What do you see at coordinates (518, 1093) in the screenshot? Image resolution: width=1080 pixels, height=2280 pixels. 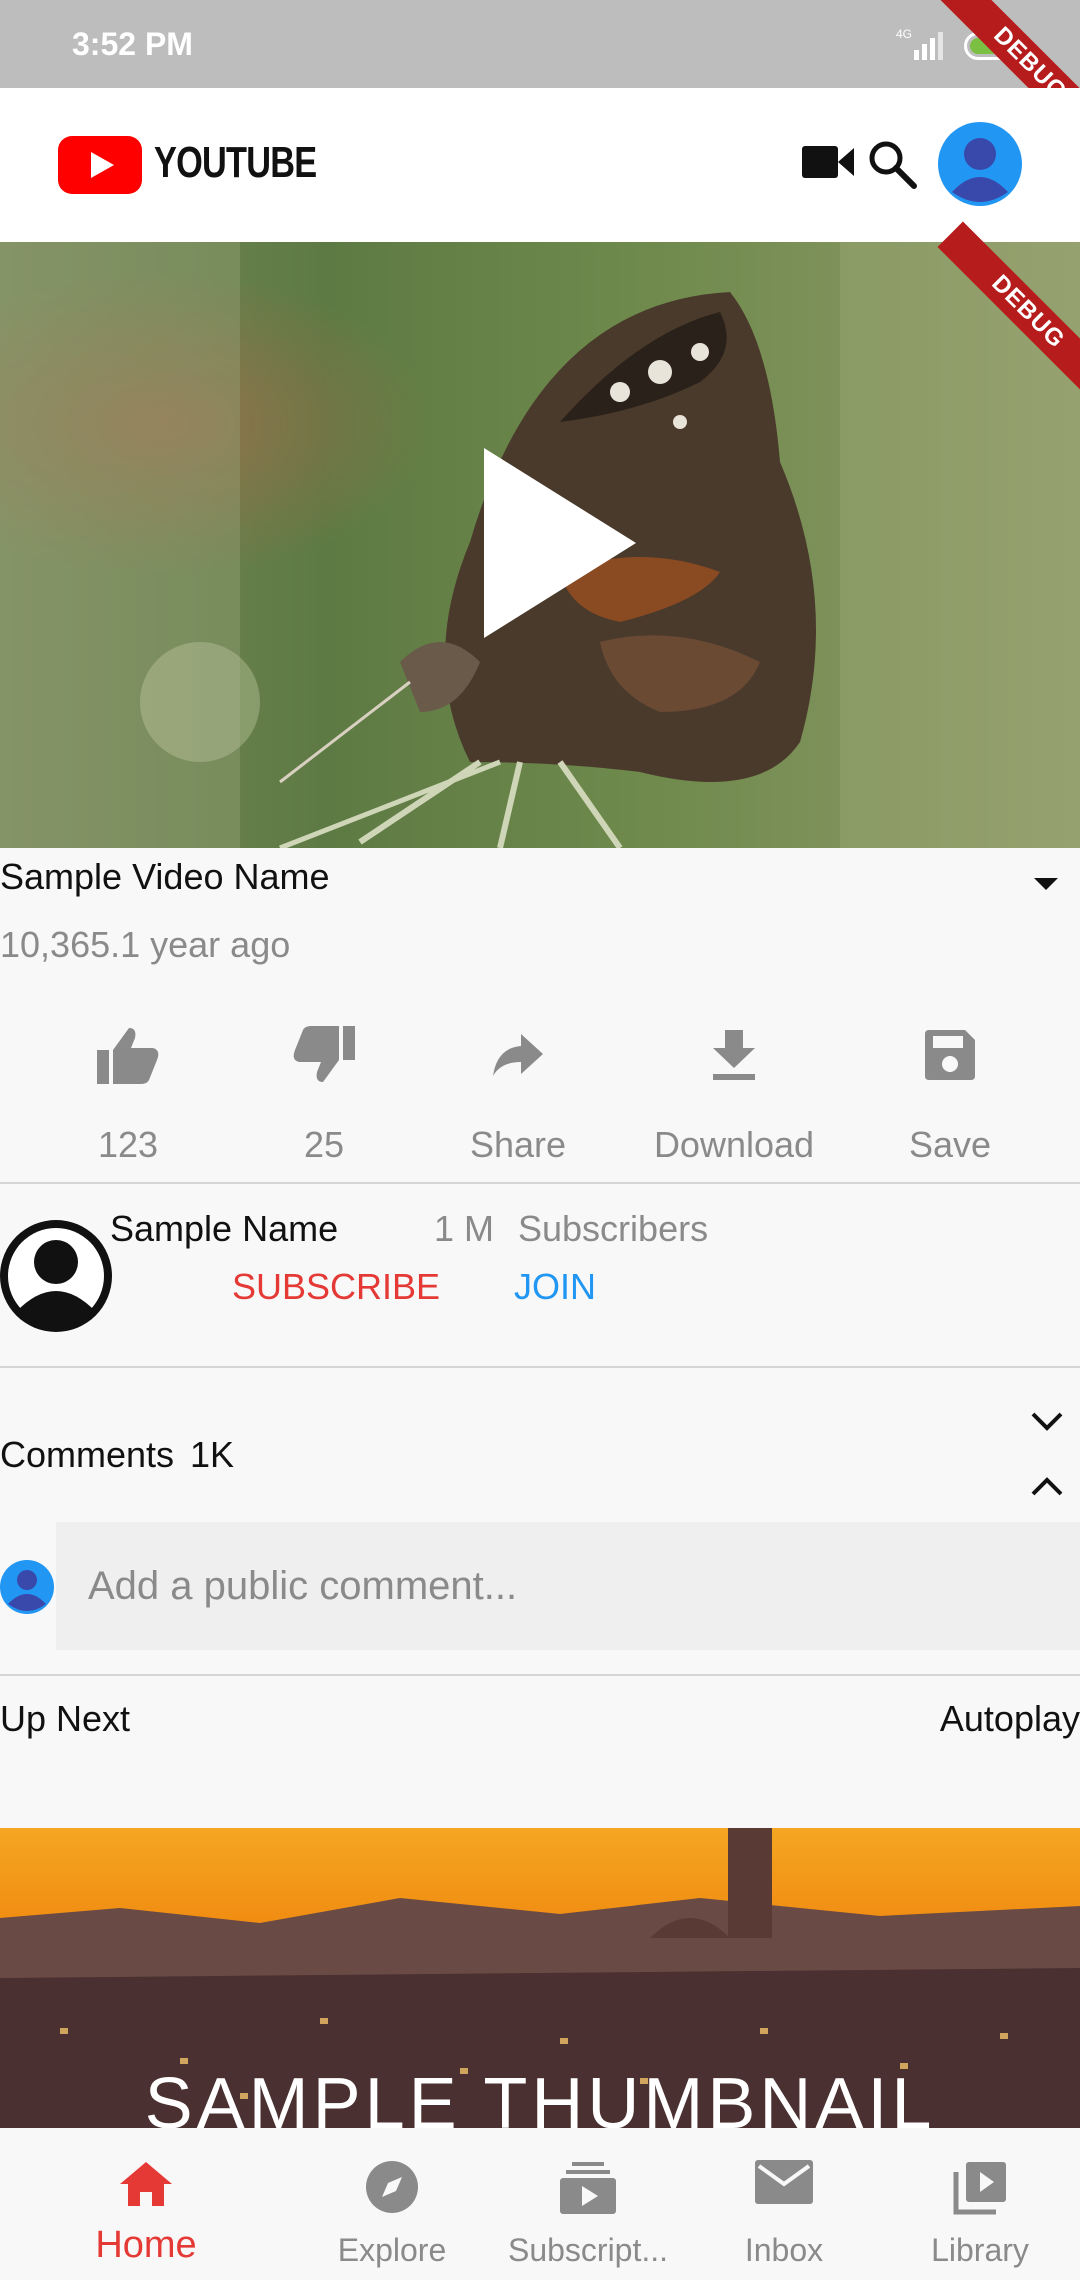 I see `share-button: Share` at bounding box center [518, 1093].